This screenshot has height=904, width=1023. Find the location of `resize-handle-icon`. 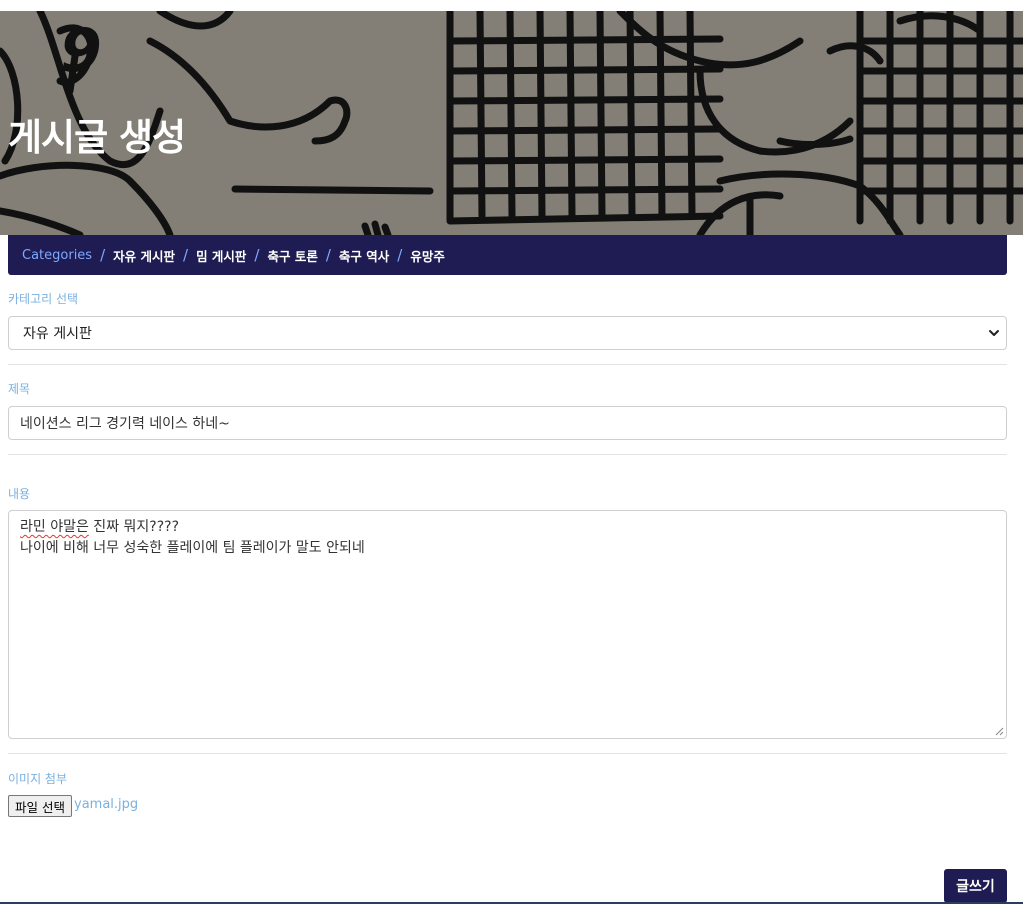

resize-handle-icon is located at coordinates (999, 731).